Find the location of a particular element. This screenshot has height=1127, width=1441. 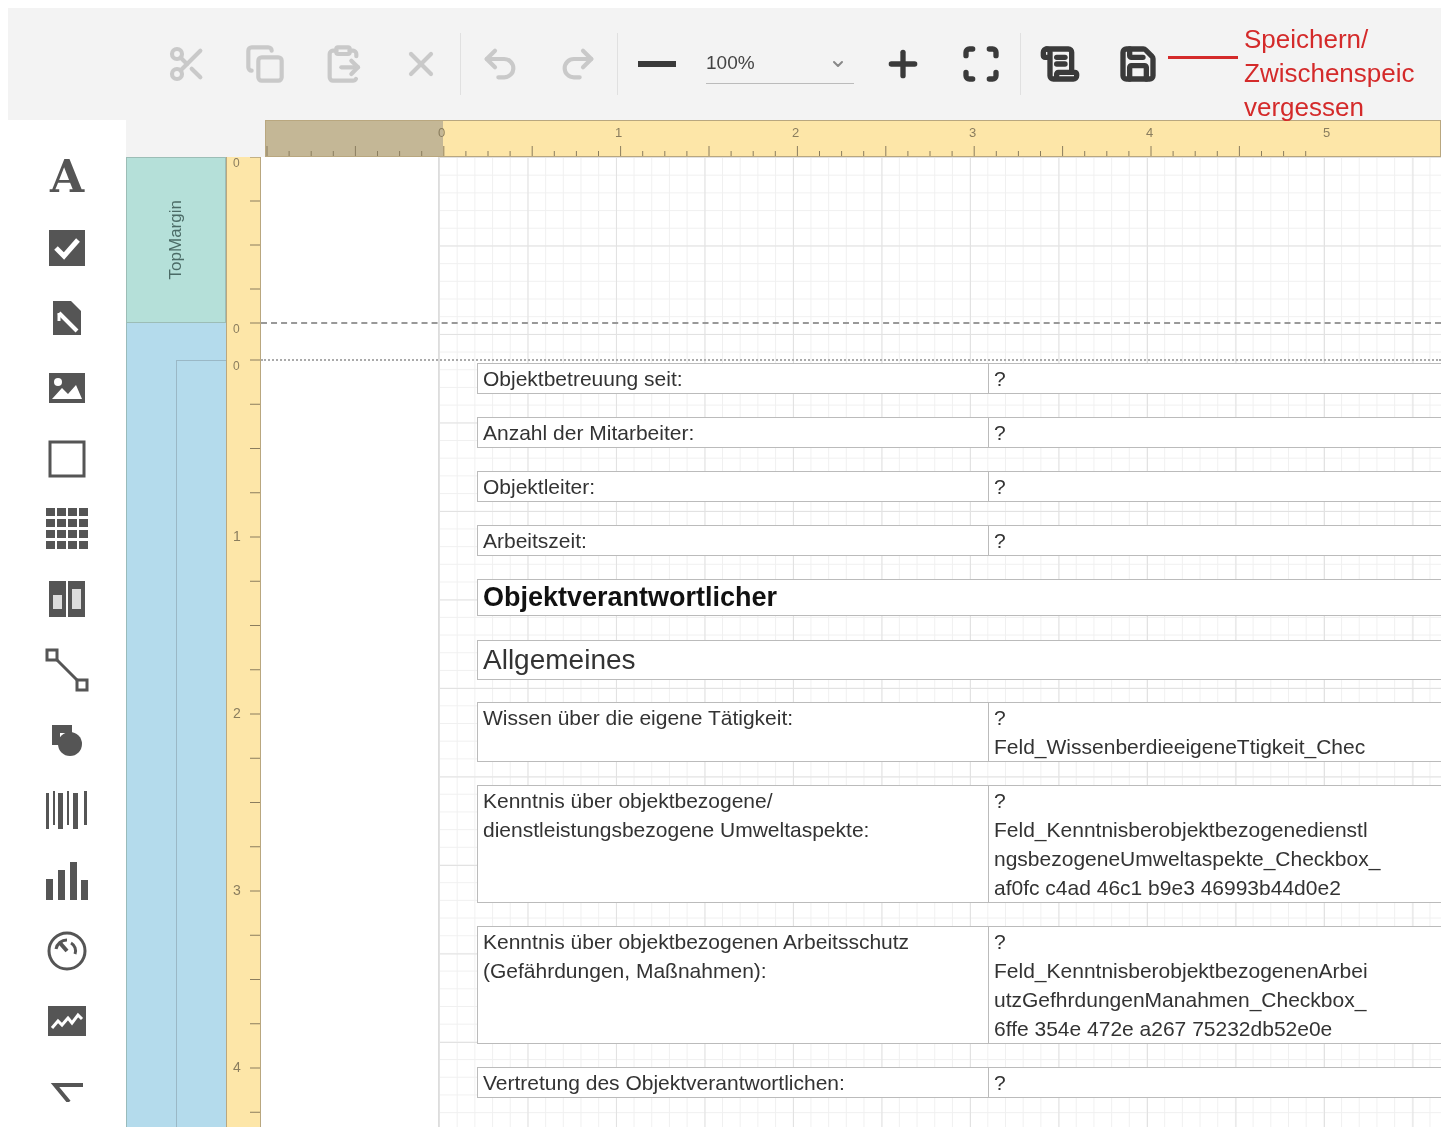

bar-chart-icon is located at coordinates (67, 880).